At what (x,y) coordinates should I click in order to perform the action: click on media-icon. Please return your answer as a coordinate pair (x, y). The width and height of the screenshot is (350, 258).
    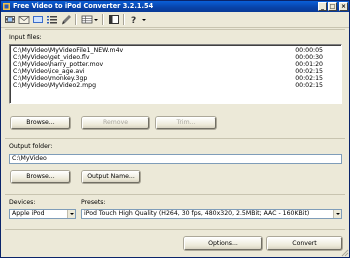
    Looking at the image, I should click on (38, 19).